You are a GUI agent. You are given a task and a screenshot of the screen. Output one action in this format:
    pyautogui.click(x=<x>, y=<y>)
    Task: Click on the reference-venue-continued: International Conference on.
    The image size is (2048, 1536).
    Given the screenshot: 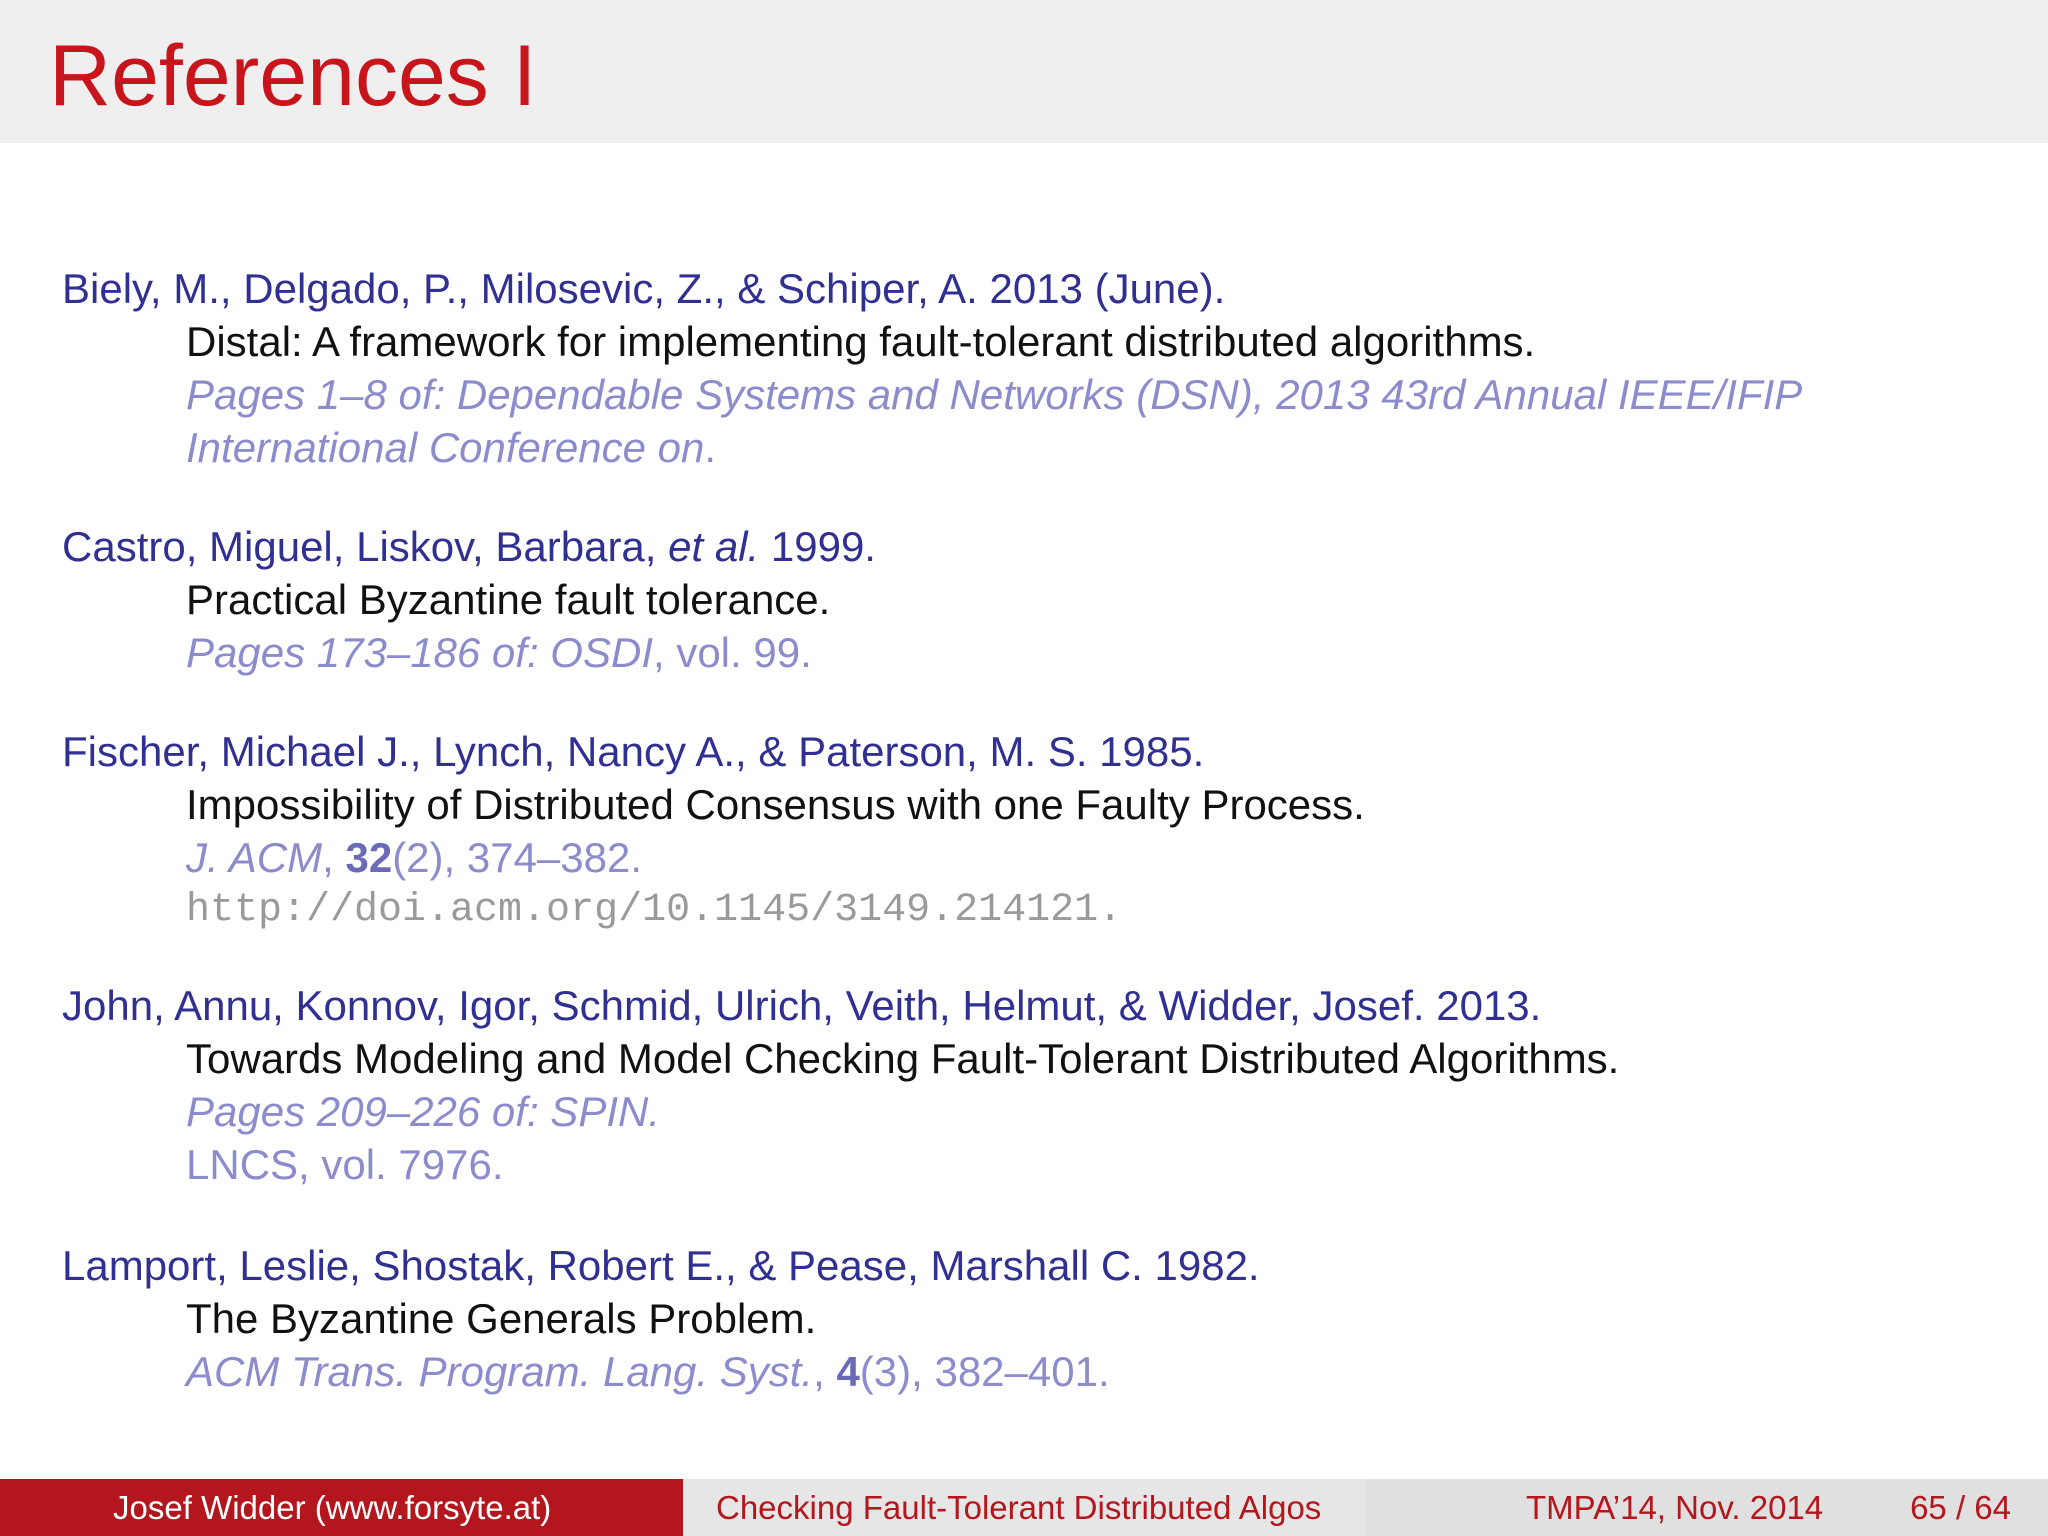 What is the action you would take?
    pyautogui.click(x=1094, y=447)
    